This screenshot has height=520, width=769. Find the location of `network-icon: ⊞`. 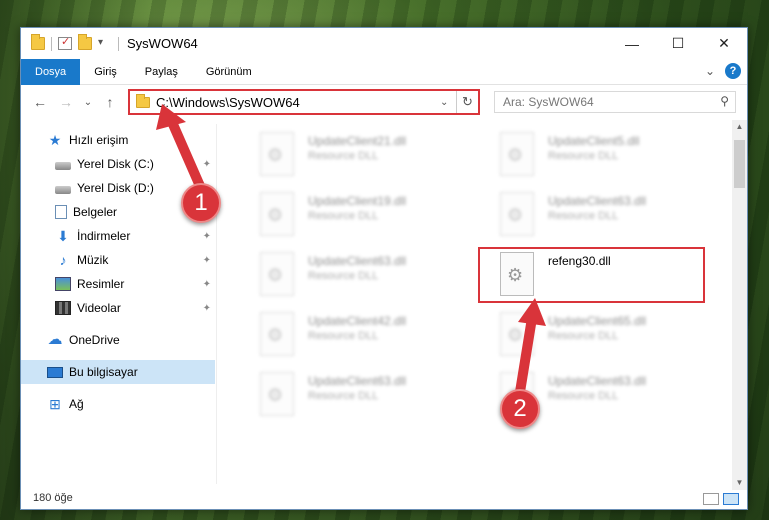

network-icon: ⊞ is located at coordinates (55, 404).